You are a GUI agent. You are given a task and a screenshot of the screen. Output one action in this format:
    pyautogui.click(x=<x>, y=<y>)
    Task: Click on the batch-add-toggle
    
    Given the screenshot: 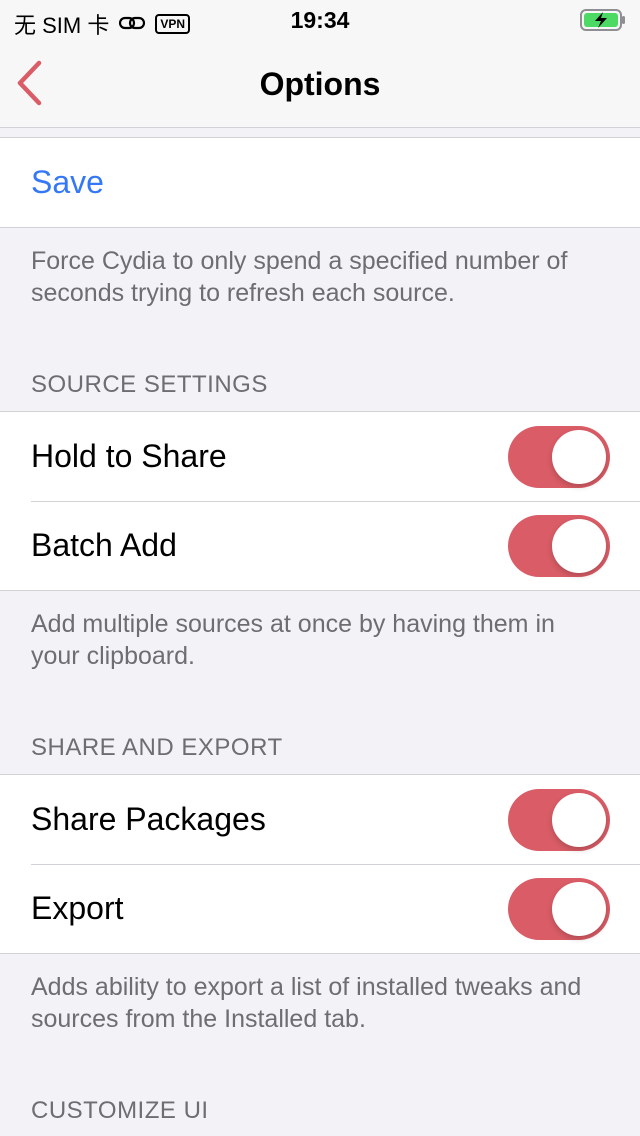 What is the action you would take?
    pyautogui.click(x=559, y=546)
    